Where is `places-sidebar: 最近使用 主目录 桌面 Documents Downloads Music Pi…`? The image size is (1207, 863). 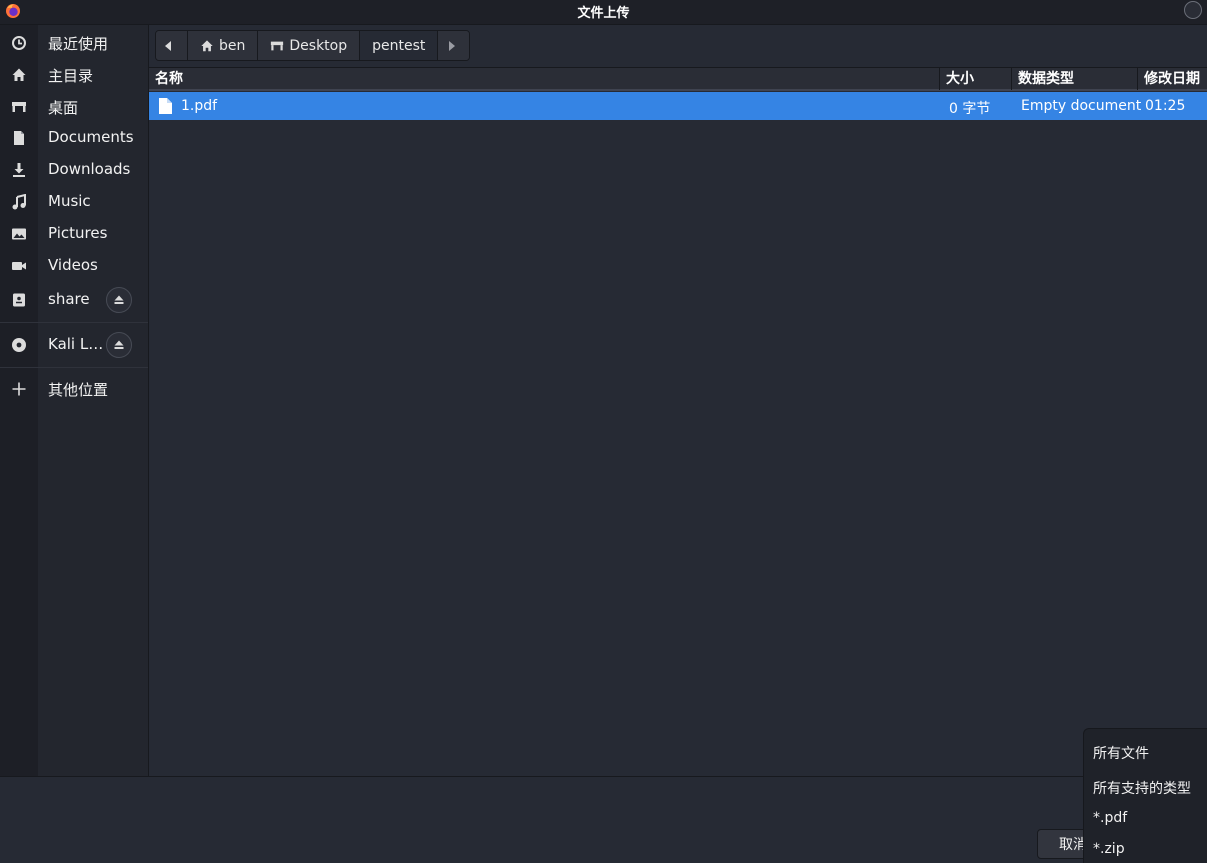
places-sidebar: 最近使用 主目录 桌面 Documents Downloads Music Pi… is located at coordinates (74, 400).